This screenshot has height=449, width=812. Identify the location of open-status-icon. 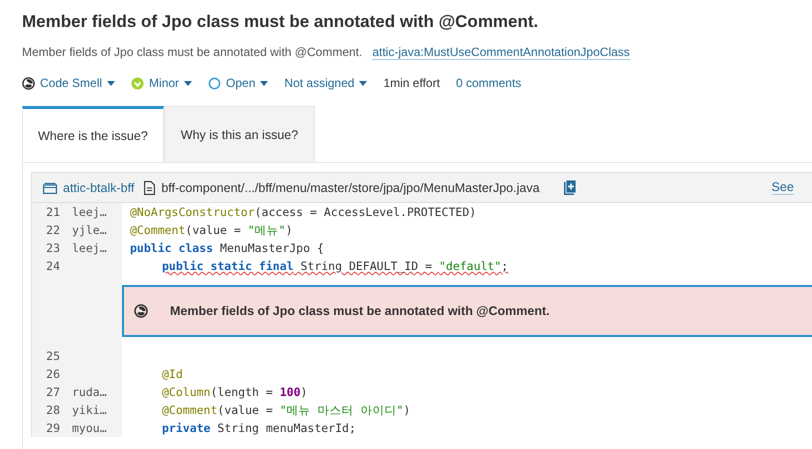
(215, 83).